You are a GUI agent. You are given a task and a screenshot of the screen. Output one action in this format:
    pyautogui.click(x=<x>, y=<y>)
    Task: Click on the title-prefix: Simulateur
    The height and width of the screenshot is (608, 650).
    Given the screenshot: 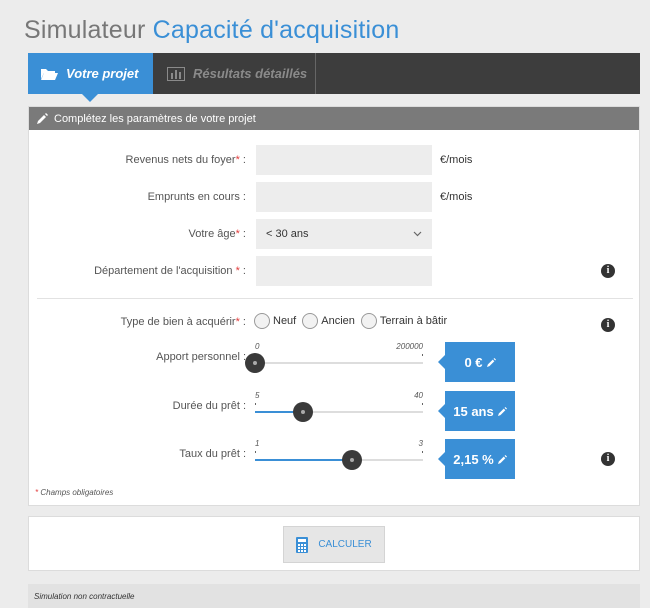 What is the action you would take?
    pyautogui.click(x=85, y=30)
    